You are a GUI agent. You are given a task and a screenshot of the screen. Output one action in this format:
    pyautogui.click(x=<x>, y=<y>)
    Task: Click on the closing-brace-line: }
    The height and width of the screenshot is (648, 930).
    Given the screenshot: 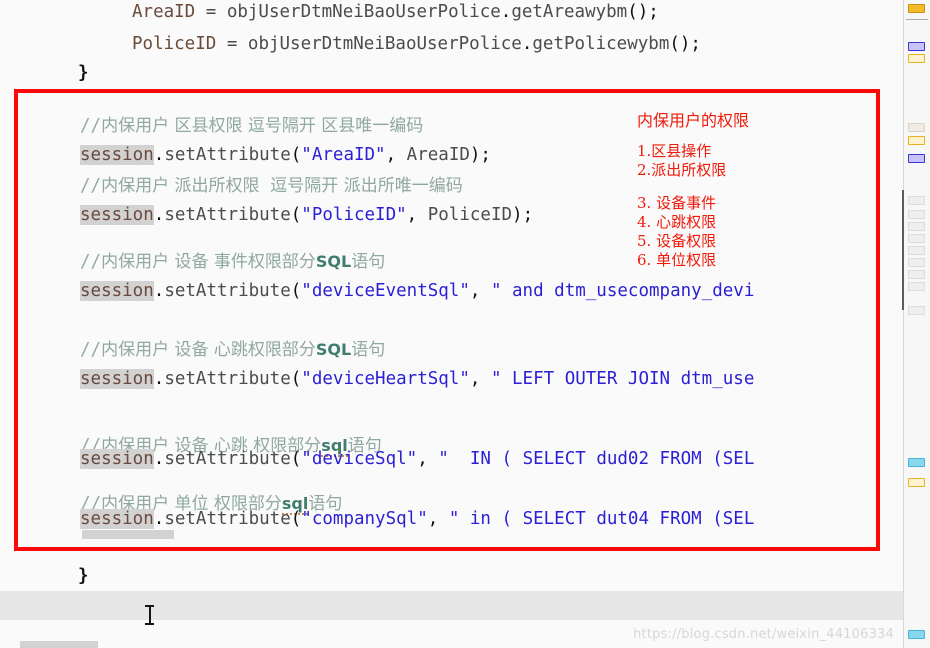 What is the action you would take?
    pyautogui.click(x=465, y=576)
    